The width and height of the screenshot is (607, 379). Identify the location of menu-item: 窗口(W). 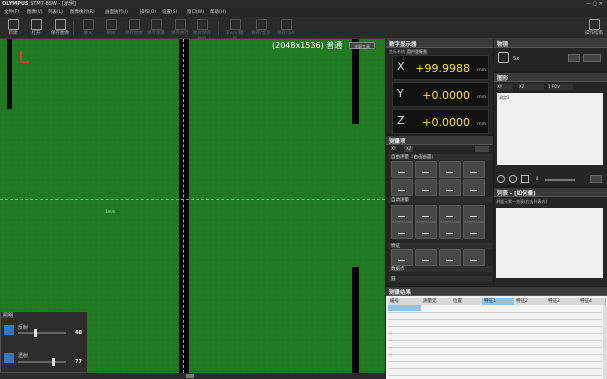
(195, 13).